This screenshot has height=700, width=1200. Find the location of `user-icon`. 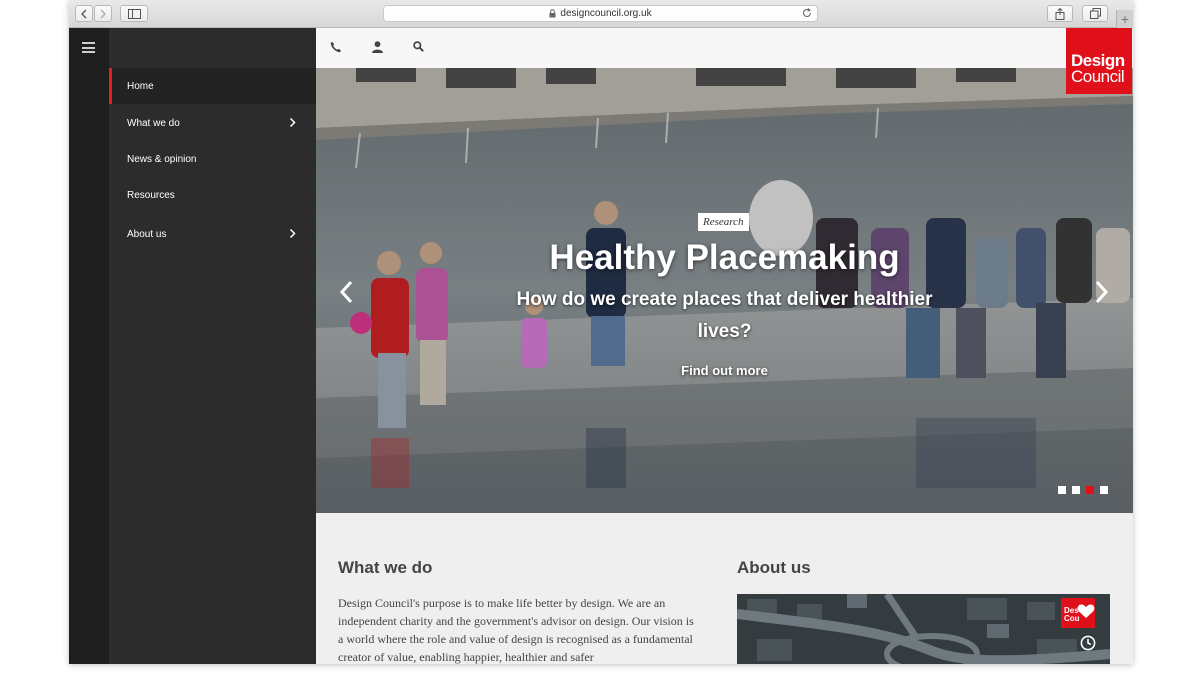

user-icon is located at coordinates (377, 47).